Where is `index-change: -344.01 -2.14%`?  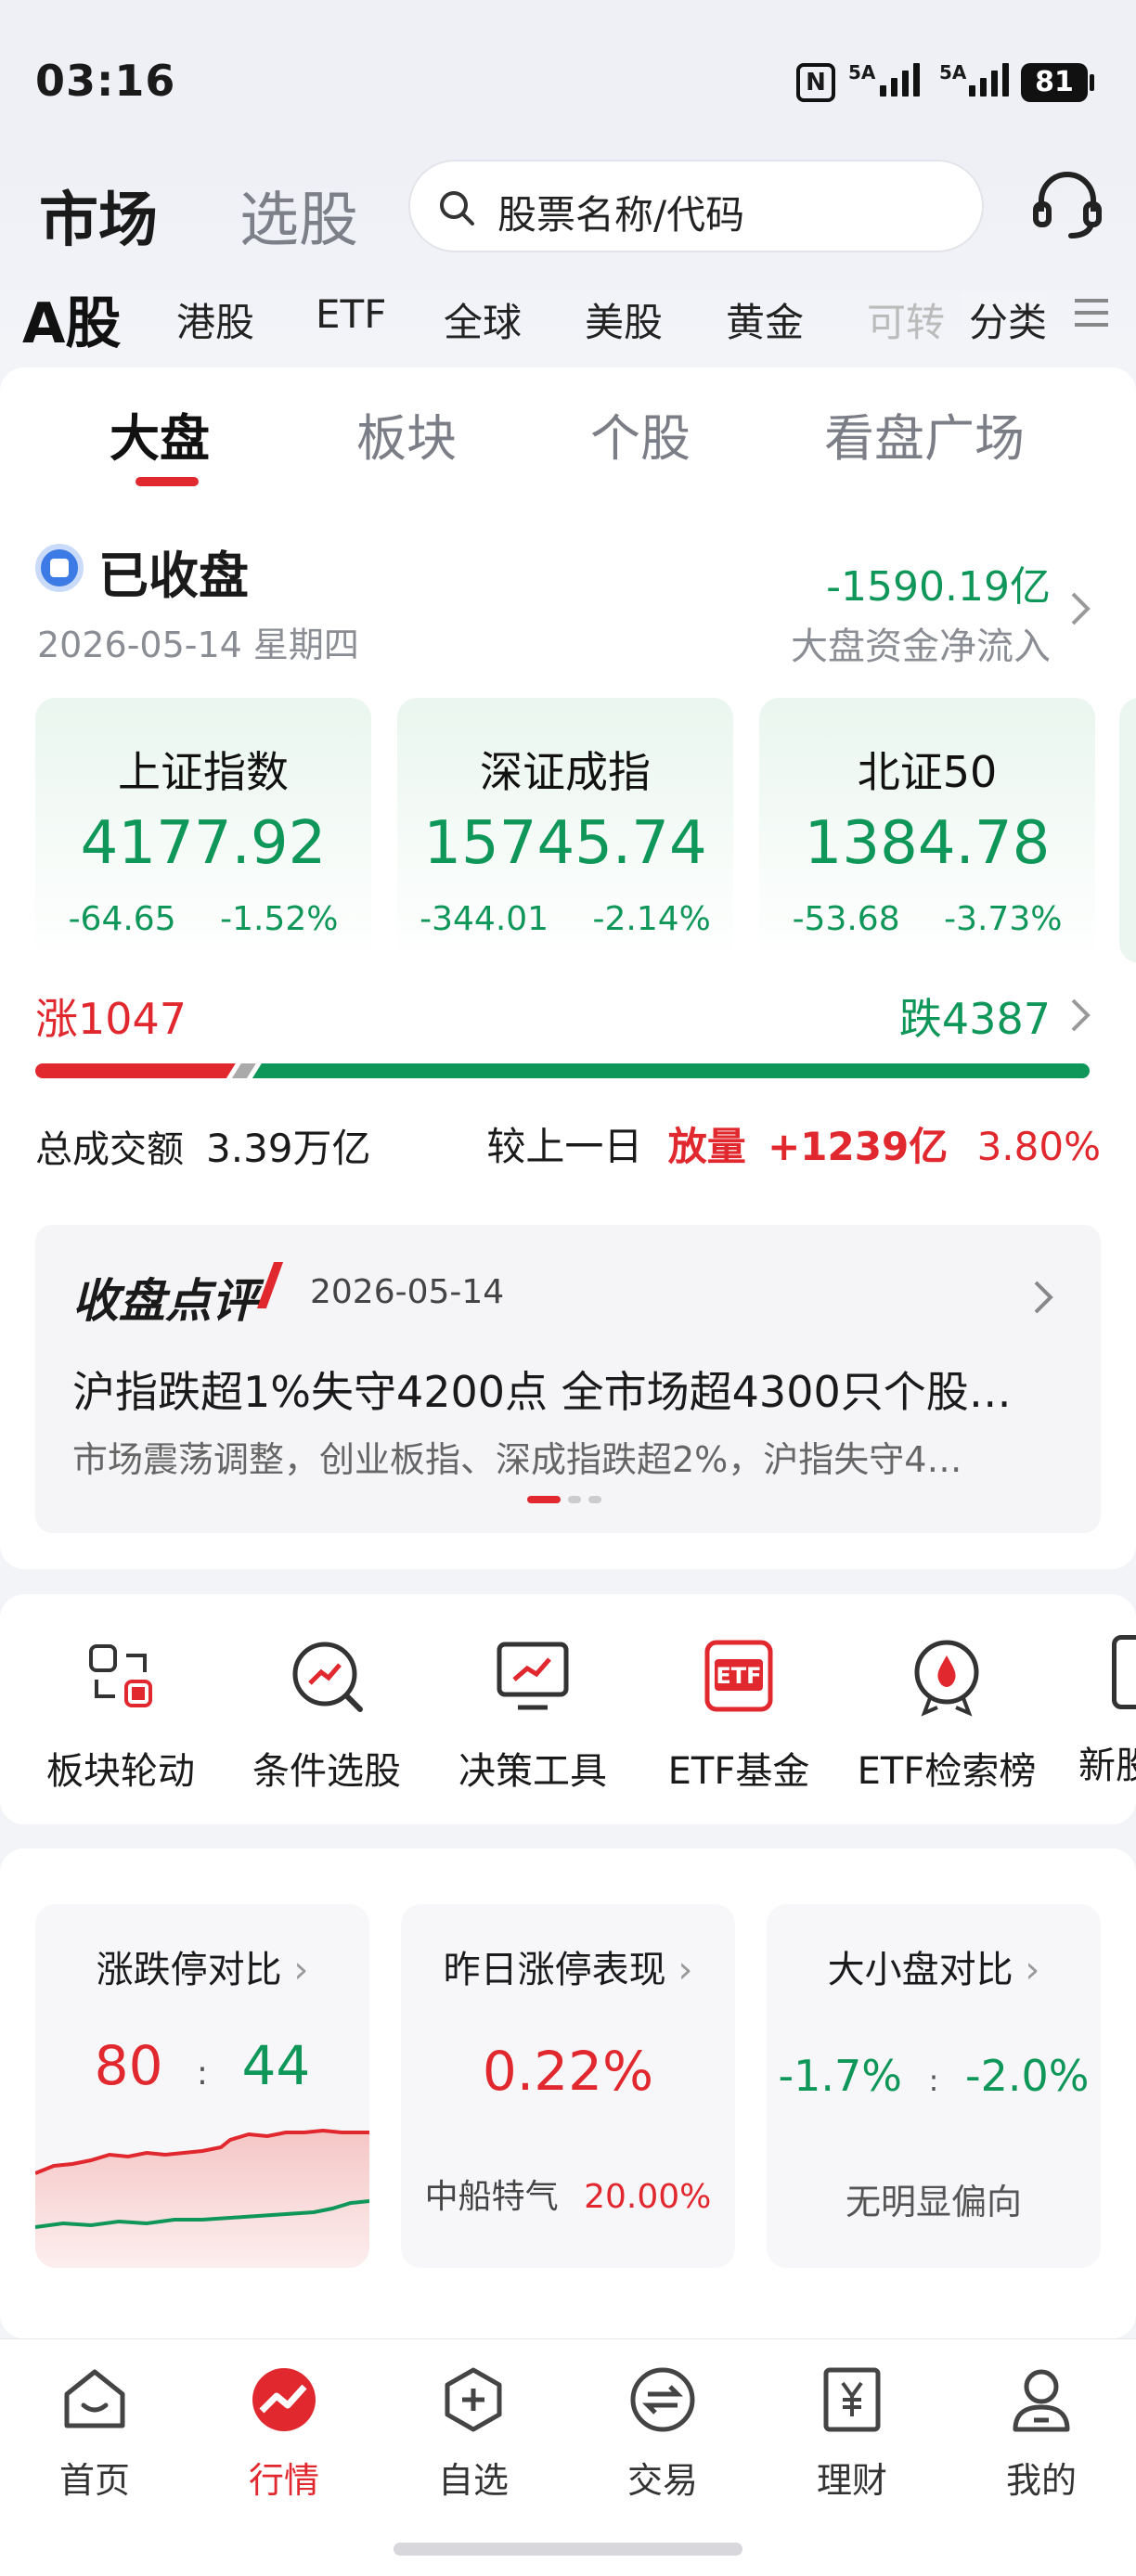 index-change: -344.01 -2.14% is located at coordinates (565, 919).